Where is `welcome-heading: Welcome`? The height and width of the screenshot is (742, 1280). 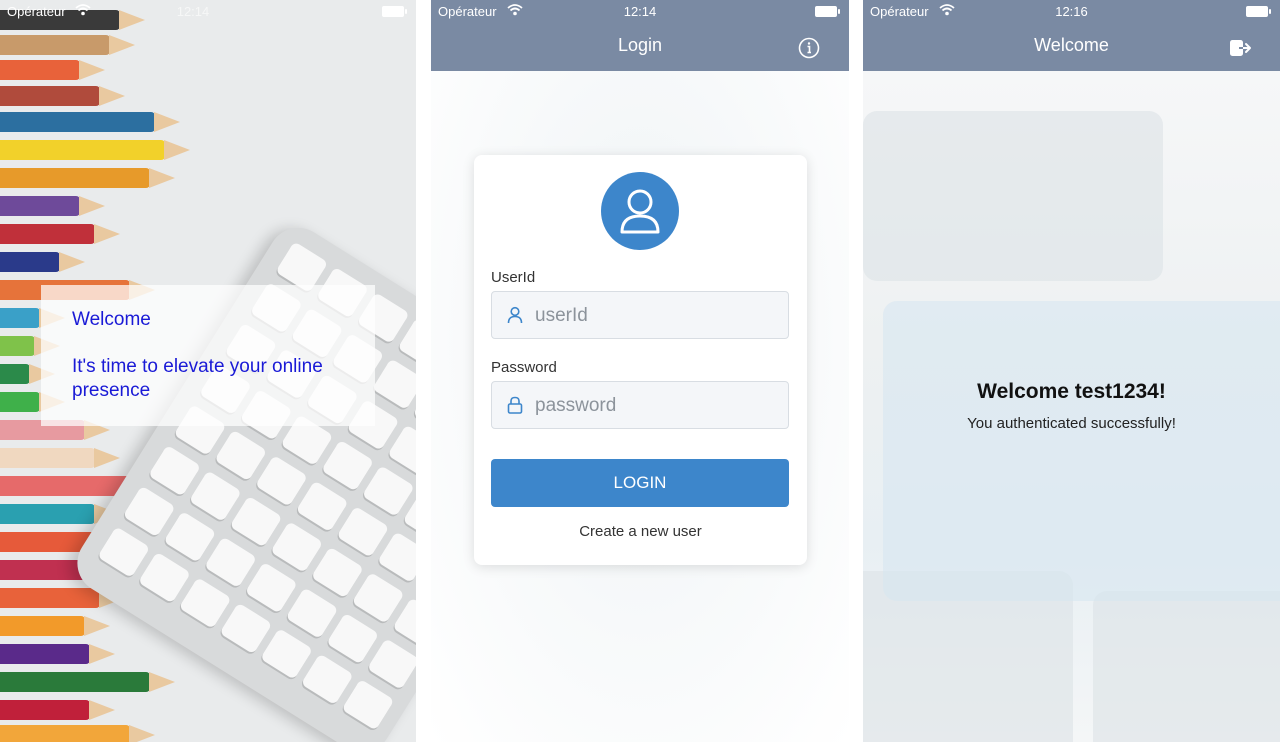
welcome-heading: Welcome is located at coordinates (111, 319).